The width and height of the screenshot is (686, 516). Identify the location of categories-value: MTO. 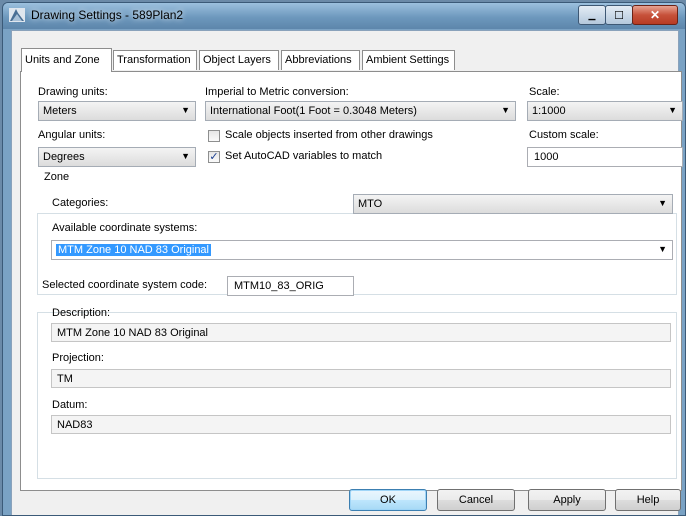
(370, 204).